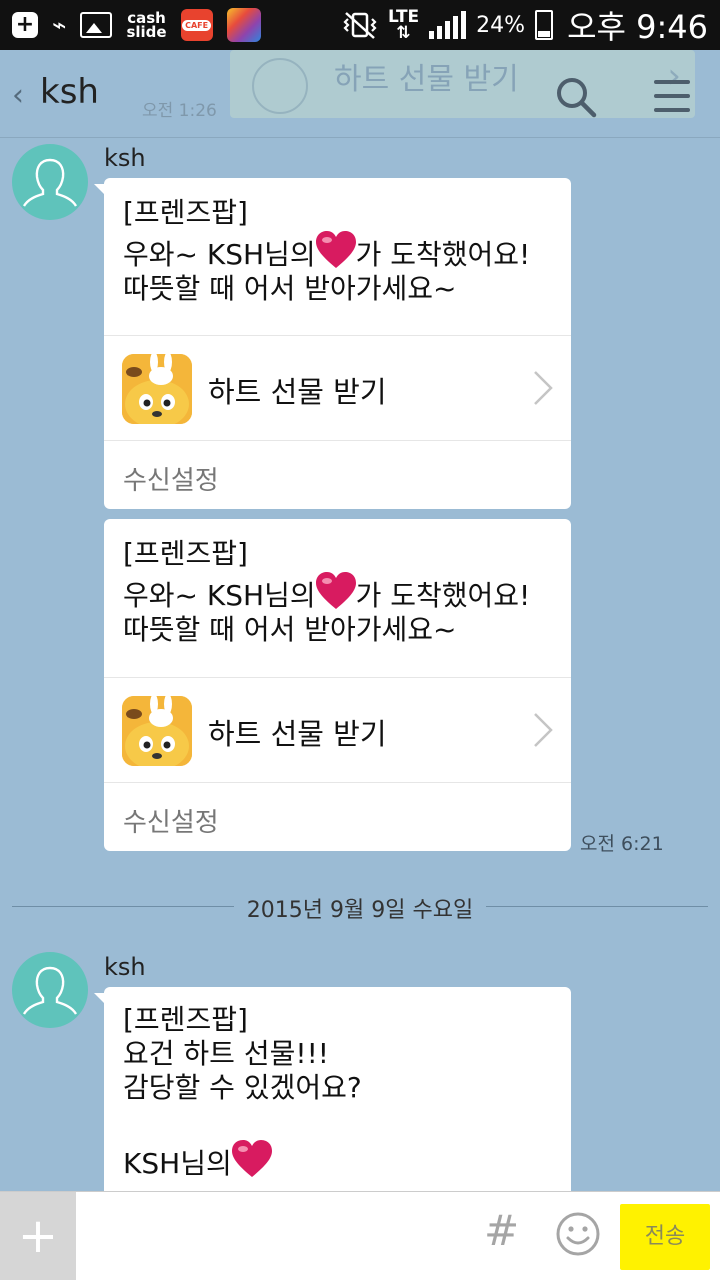  What do you see at coordinates (18, 95) in the screenshot?
I see `back-icon: ‹` at bounding box center [18, 95].